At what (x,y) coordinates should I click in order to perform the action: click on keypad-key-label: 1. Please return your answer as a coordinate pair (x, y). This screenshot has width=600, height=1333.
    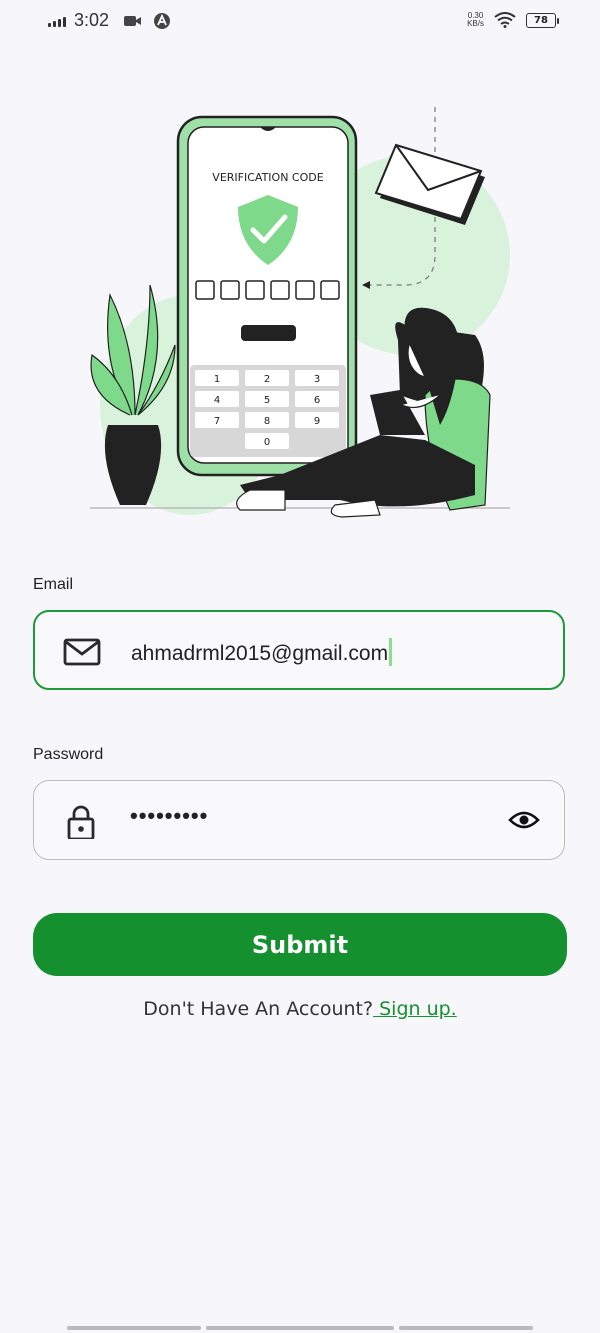
    Looking at the image, I should click on (217, 379).